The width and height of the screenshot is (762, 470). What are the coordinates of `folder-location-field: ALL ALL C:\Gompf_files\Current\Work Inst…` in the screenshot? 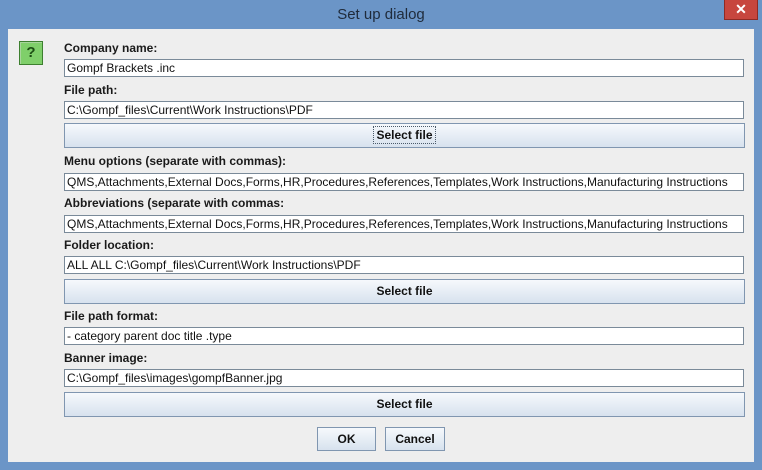 It's located at (404, 265).